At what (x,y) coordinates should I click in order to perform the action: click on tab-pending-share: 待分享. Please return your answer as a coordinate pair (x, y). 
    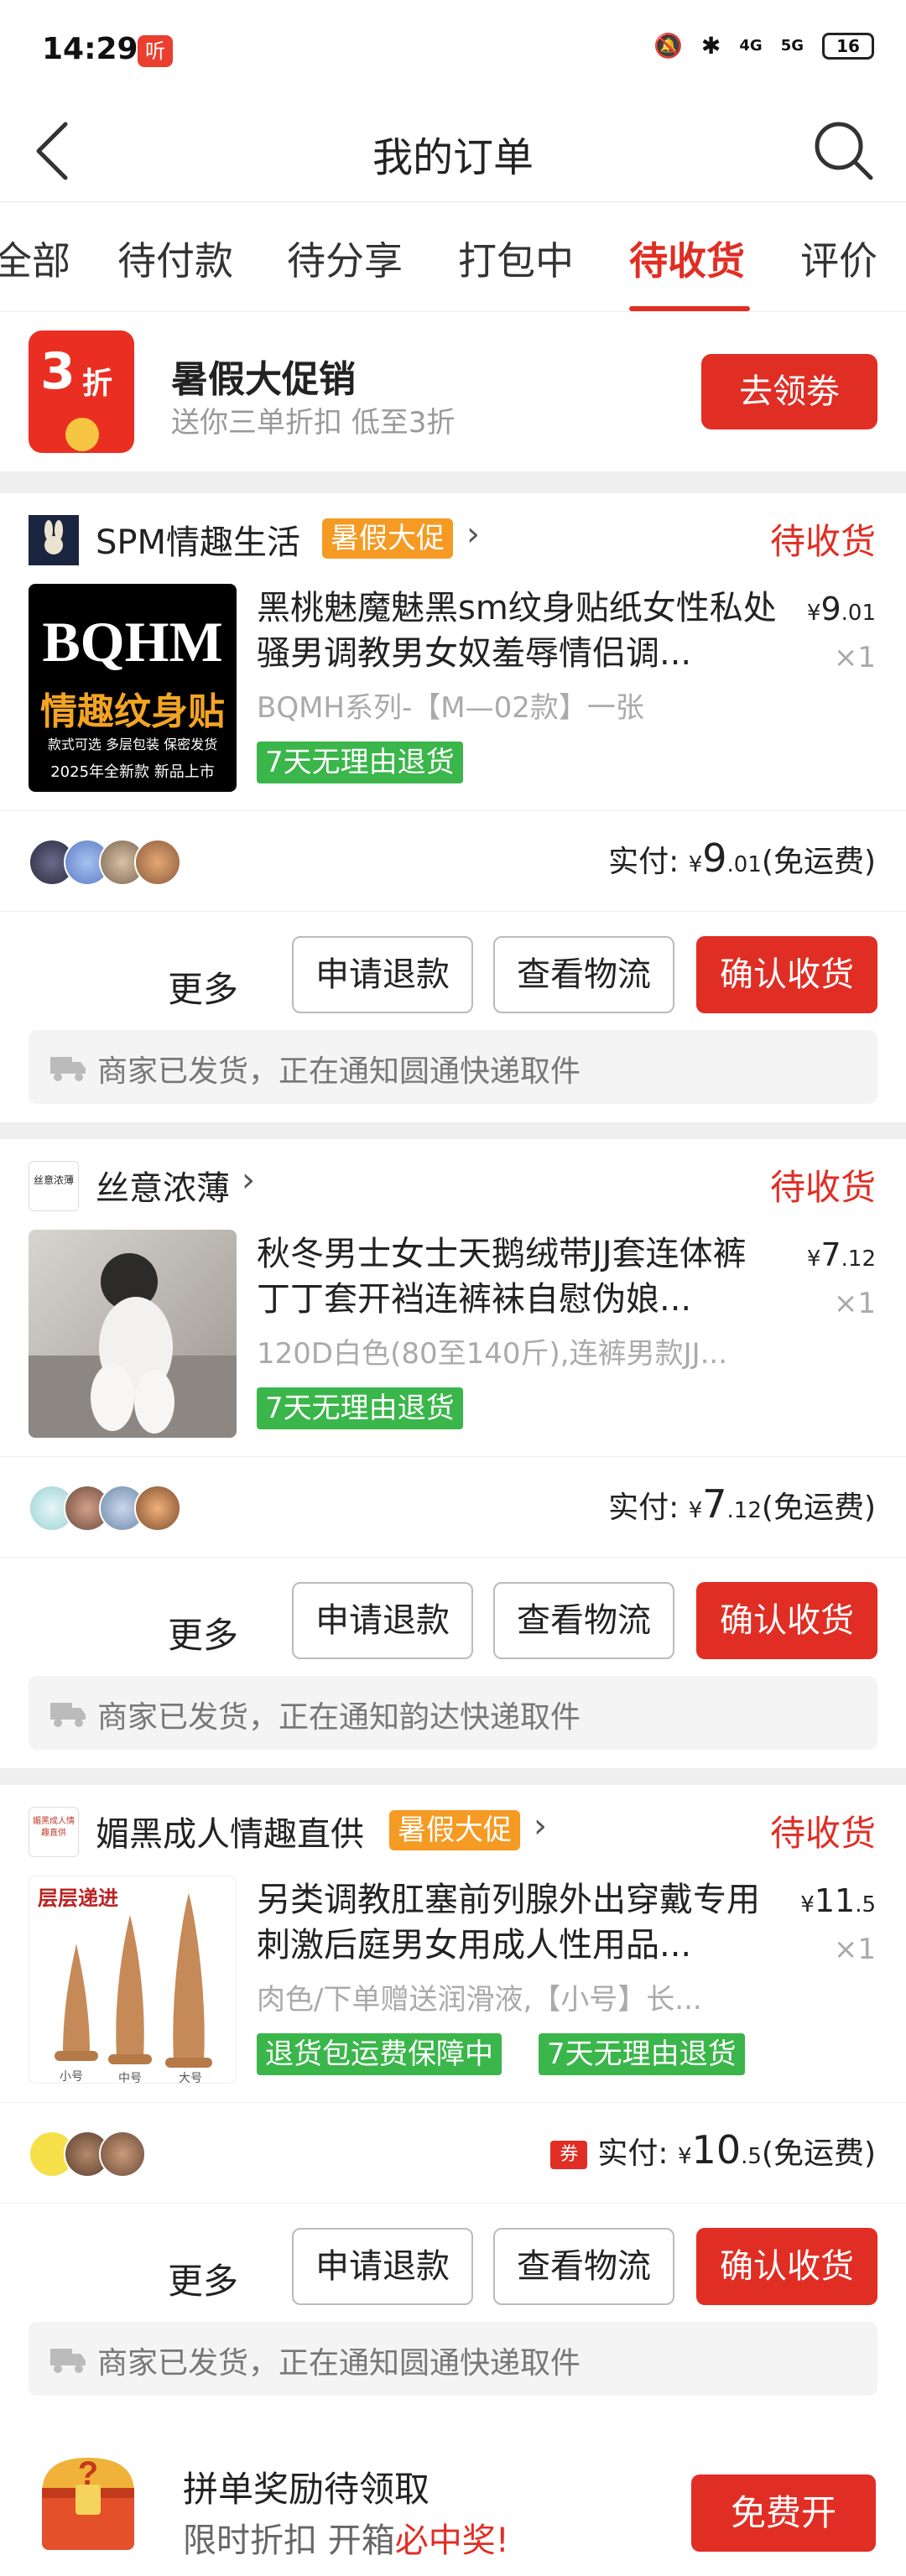
    Looking at the image, I should click on (345, 258).